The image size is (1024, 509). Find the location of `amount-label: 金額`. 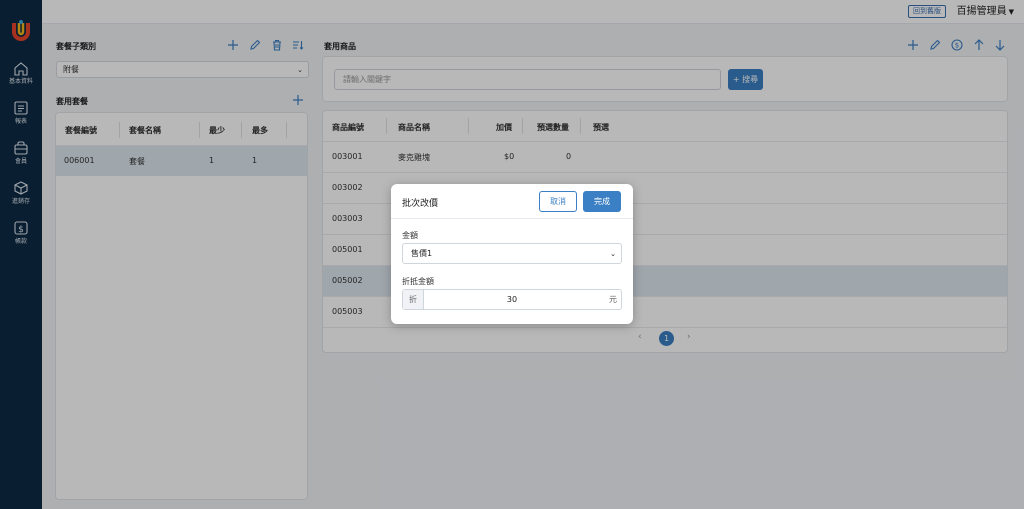

amount-label: 金額 is located at coordinates (410, 235).